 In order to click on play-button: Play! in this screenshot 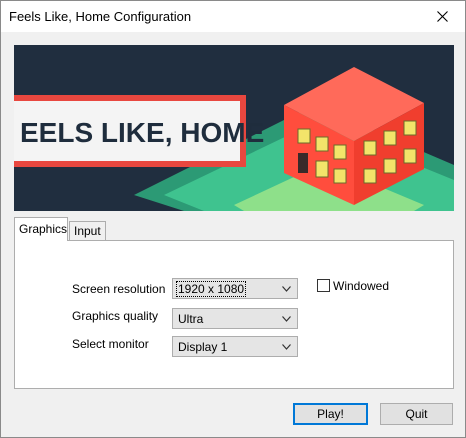, I will do `click(330, 414)`.